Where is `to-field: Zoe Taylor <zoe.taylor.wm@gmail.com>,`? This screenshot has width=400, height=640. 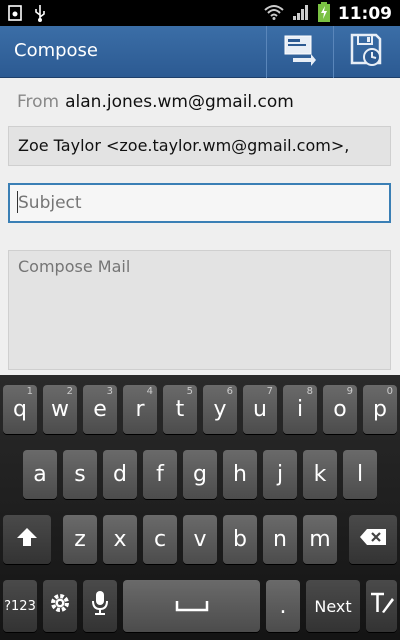
to-field: Zoe Taylor <zoe.taylor.wm@gmail.com>, is located at coordinates (199, 146).